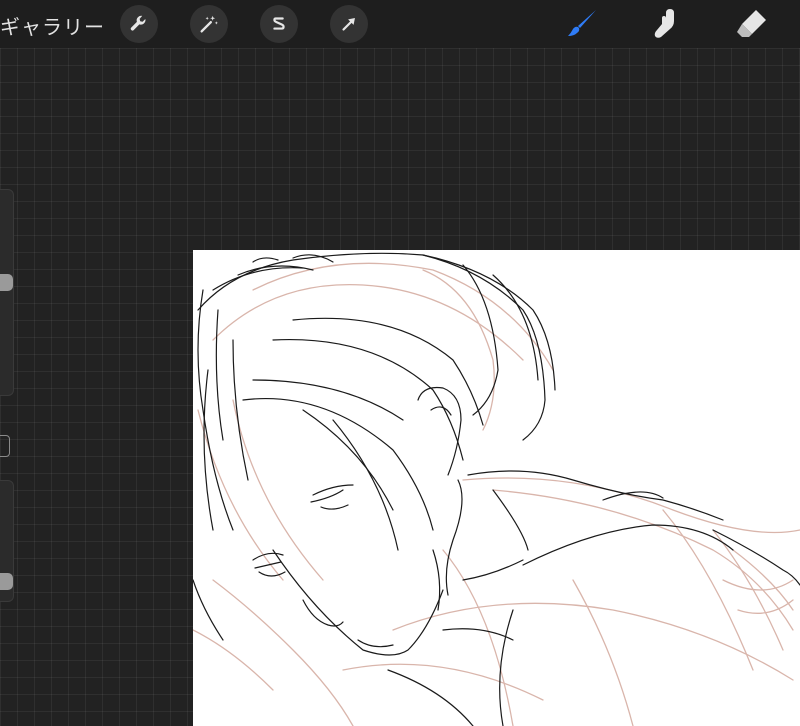 The height and width of the screenshot is (726, 800). I want to click on top-toolbar: ギャラリー, so click(400, 24).